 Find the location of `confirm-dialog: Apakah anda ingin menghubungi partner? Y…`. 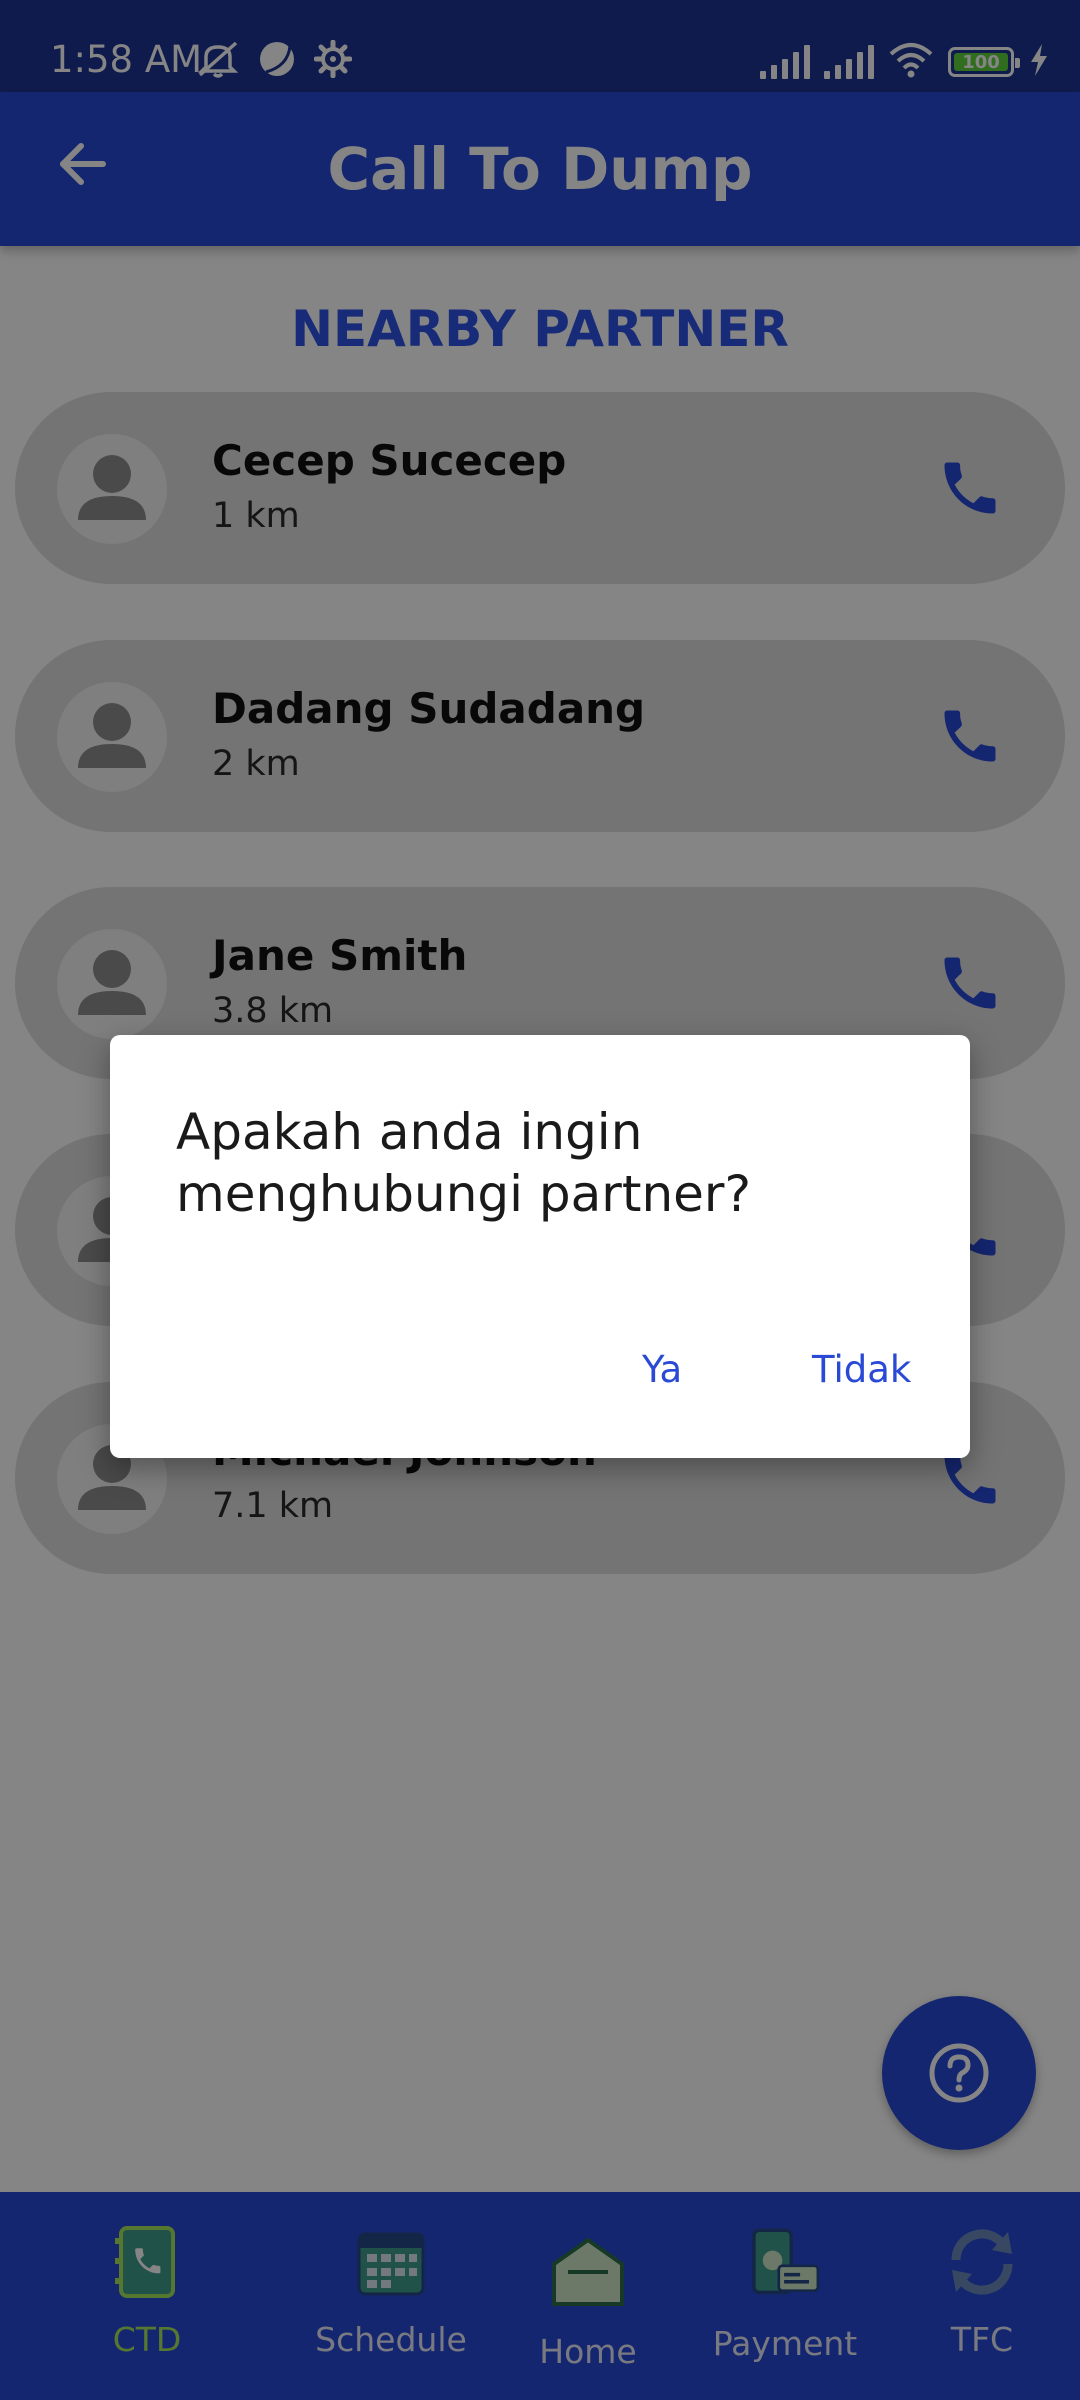

confirm-dialog: Apakah anda ingin menghubungi partner? Y… is located at coordinates (540, 1246).